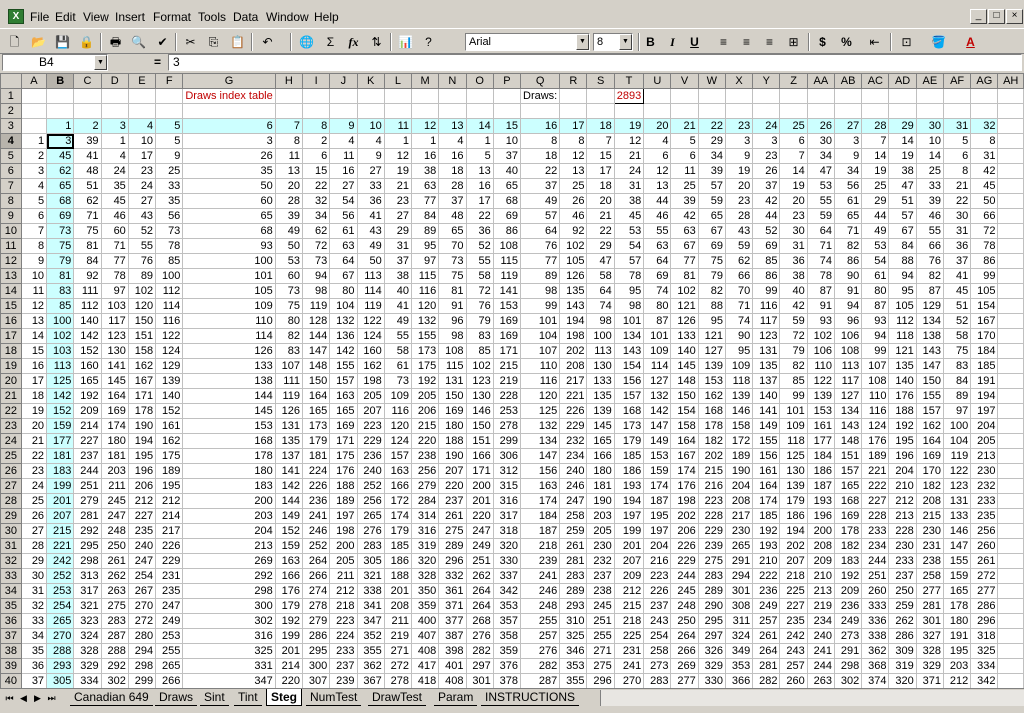 This screenshot has height=713, width=1024. What do you see at coordinates (657, 366) in the screenshot?
I see `cell: 114` at bounding box center [657, 366].